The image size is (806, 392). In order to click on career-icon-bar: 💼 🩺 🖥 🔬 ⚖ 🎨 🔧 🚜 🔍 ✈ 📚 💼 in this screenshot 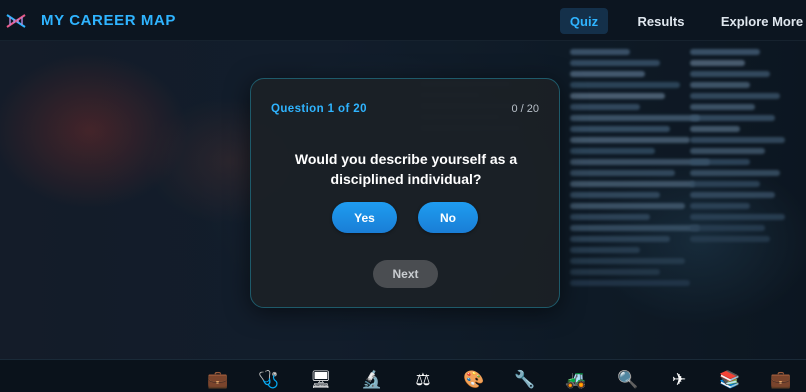, I will do `click(403, 375)`.